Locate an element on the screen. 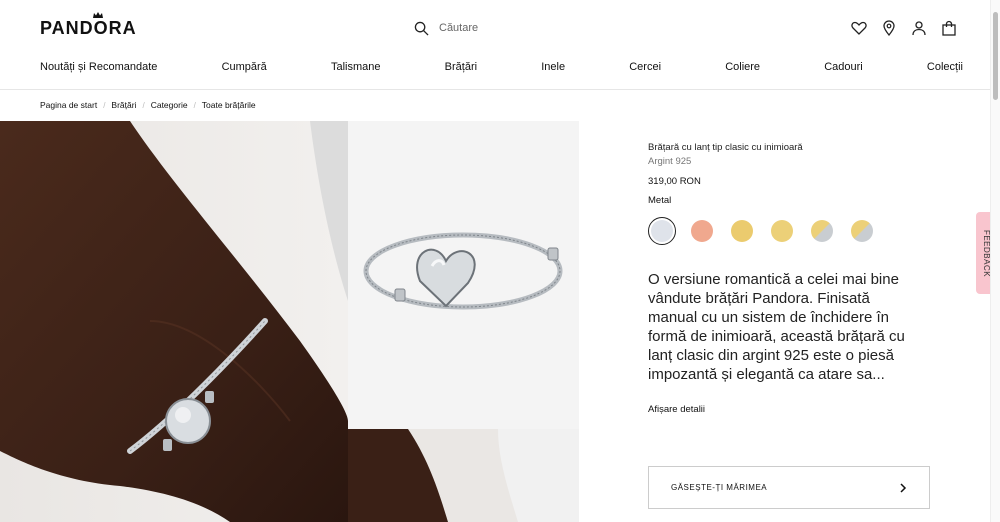 Image resolution: width=1000 pixels, height=522 pixels. show-details-link: Afișare detalii is located at coordinates (676, 409).